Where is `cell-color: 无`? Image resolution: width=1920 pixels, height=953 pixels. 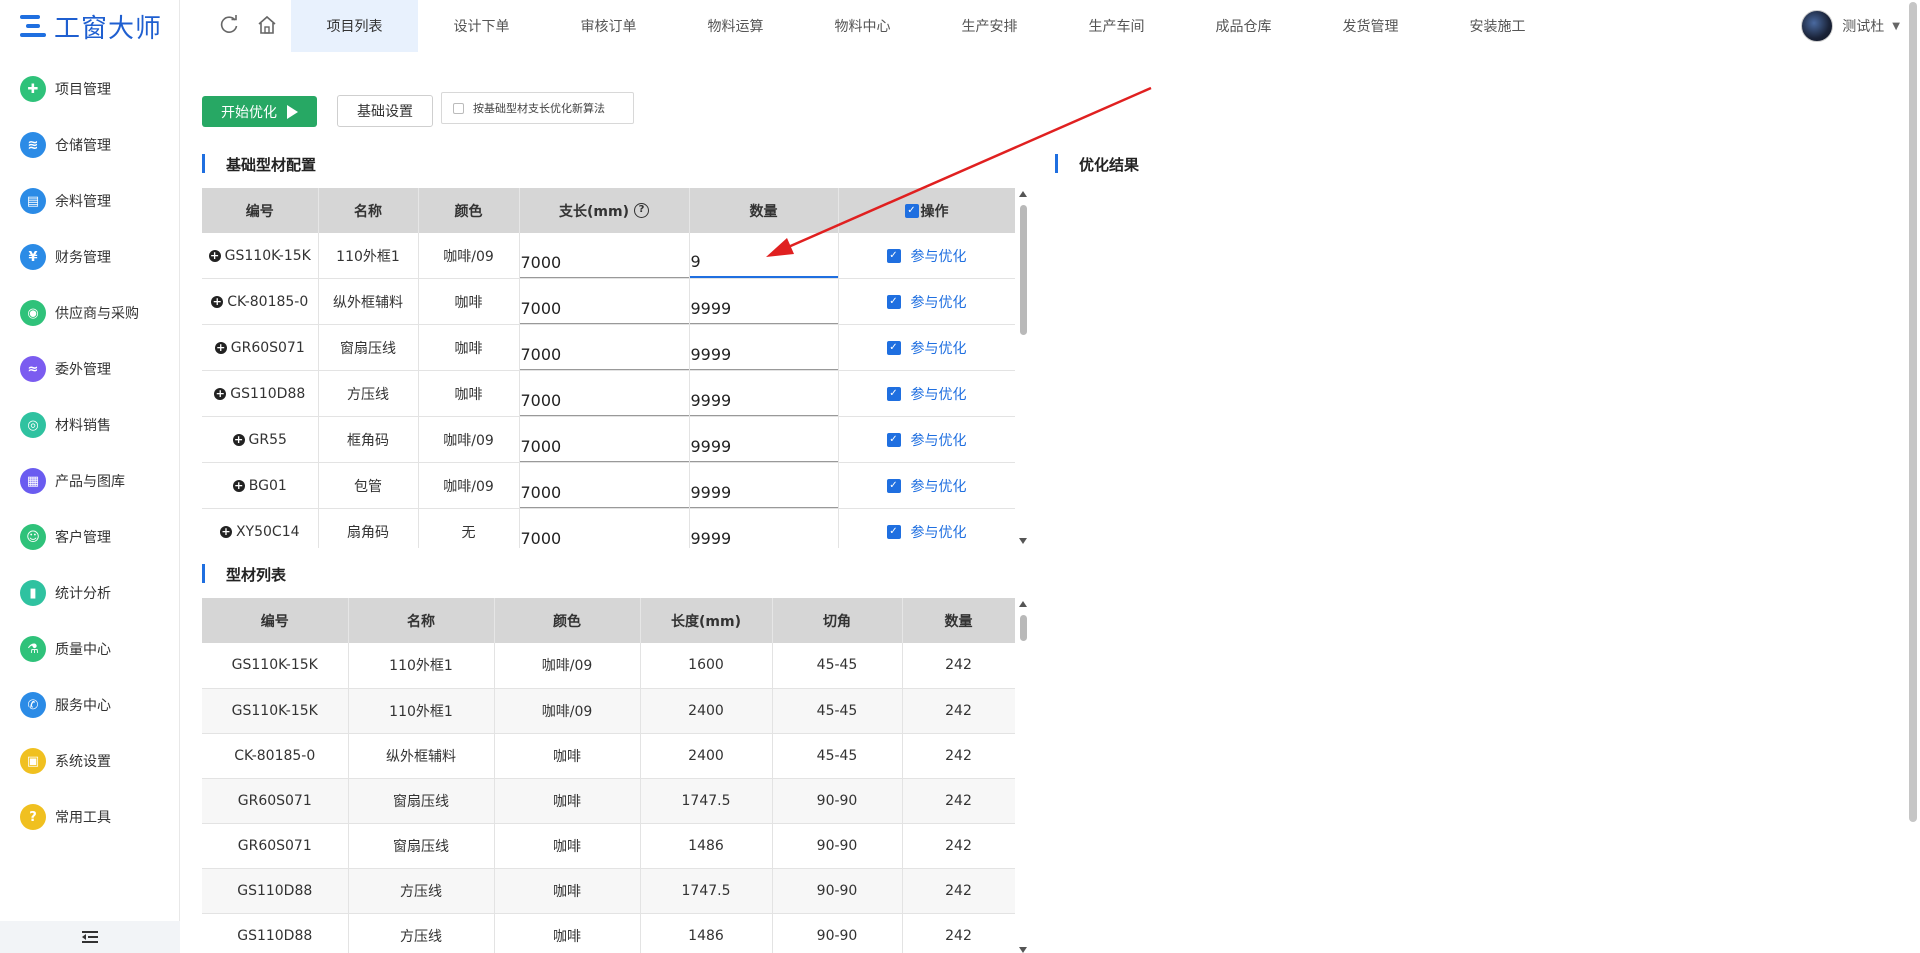
cell-color: 无 is located at coordinates (469, 528).